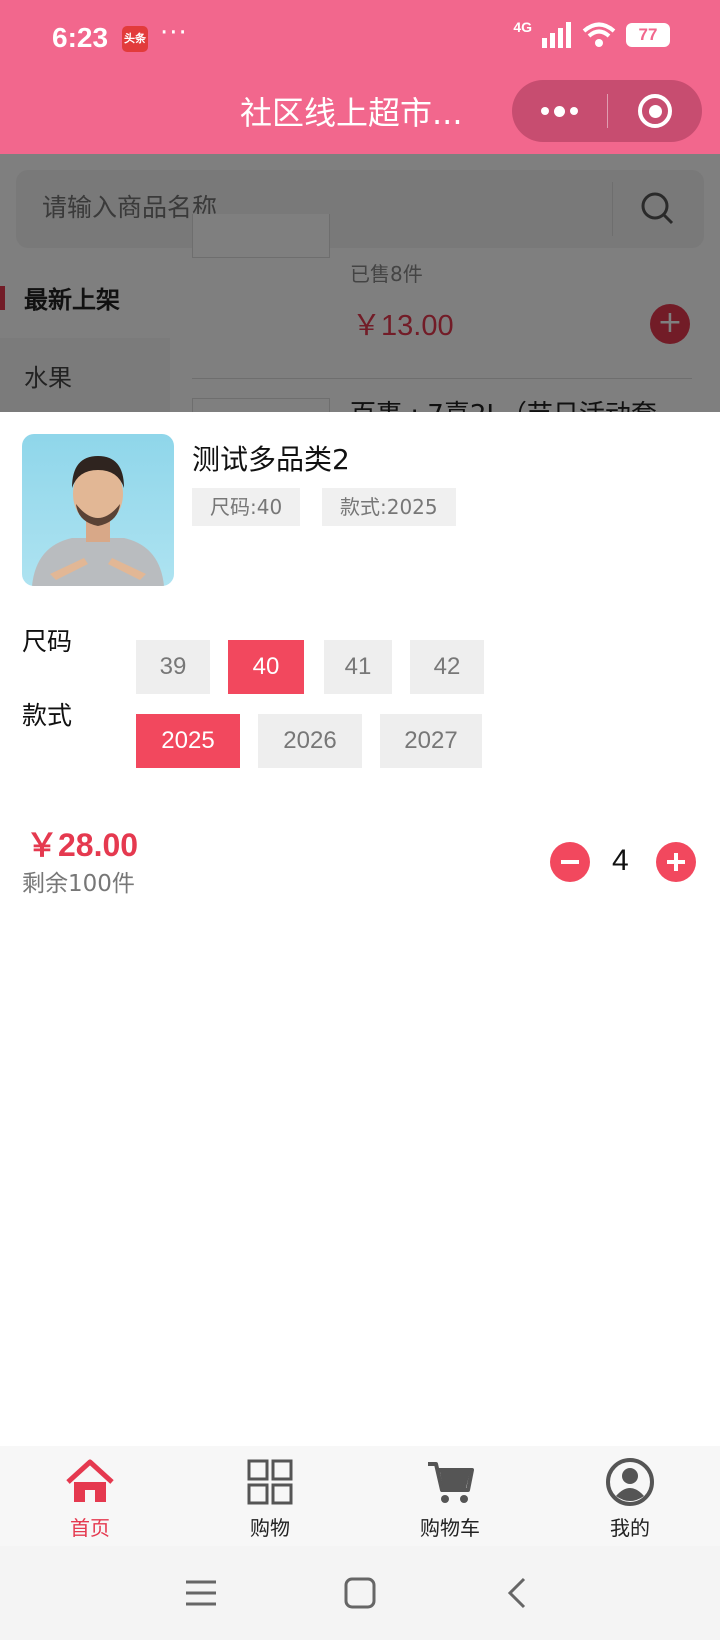 This screenshot has height=1640, width=720. Describe the element at coordinates (266, 667) in the screenshot. I see `size-chip-40: 40` at that location.